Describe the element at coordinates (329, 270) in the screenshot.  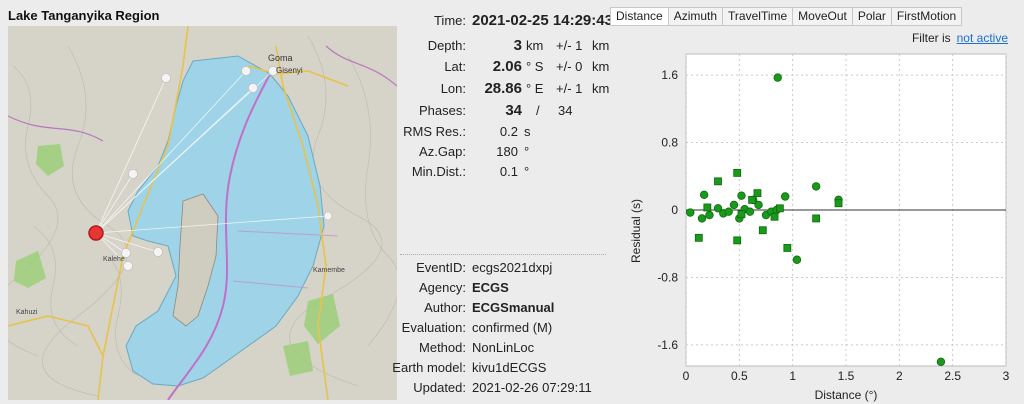
I see `place-label-kamembe: Kamembe` at that location.